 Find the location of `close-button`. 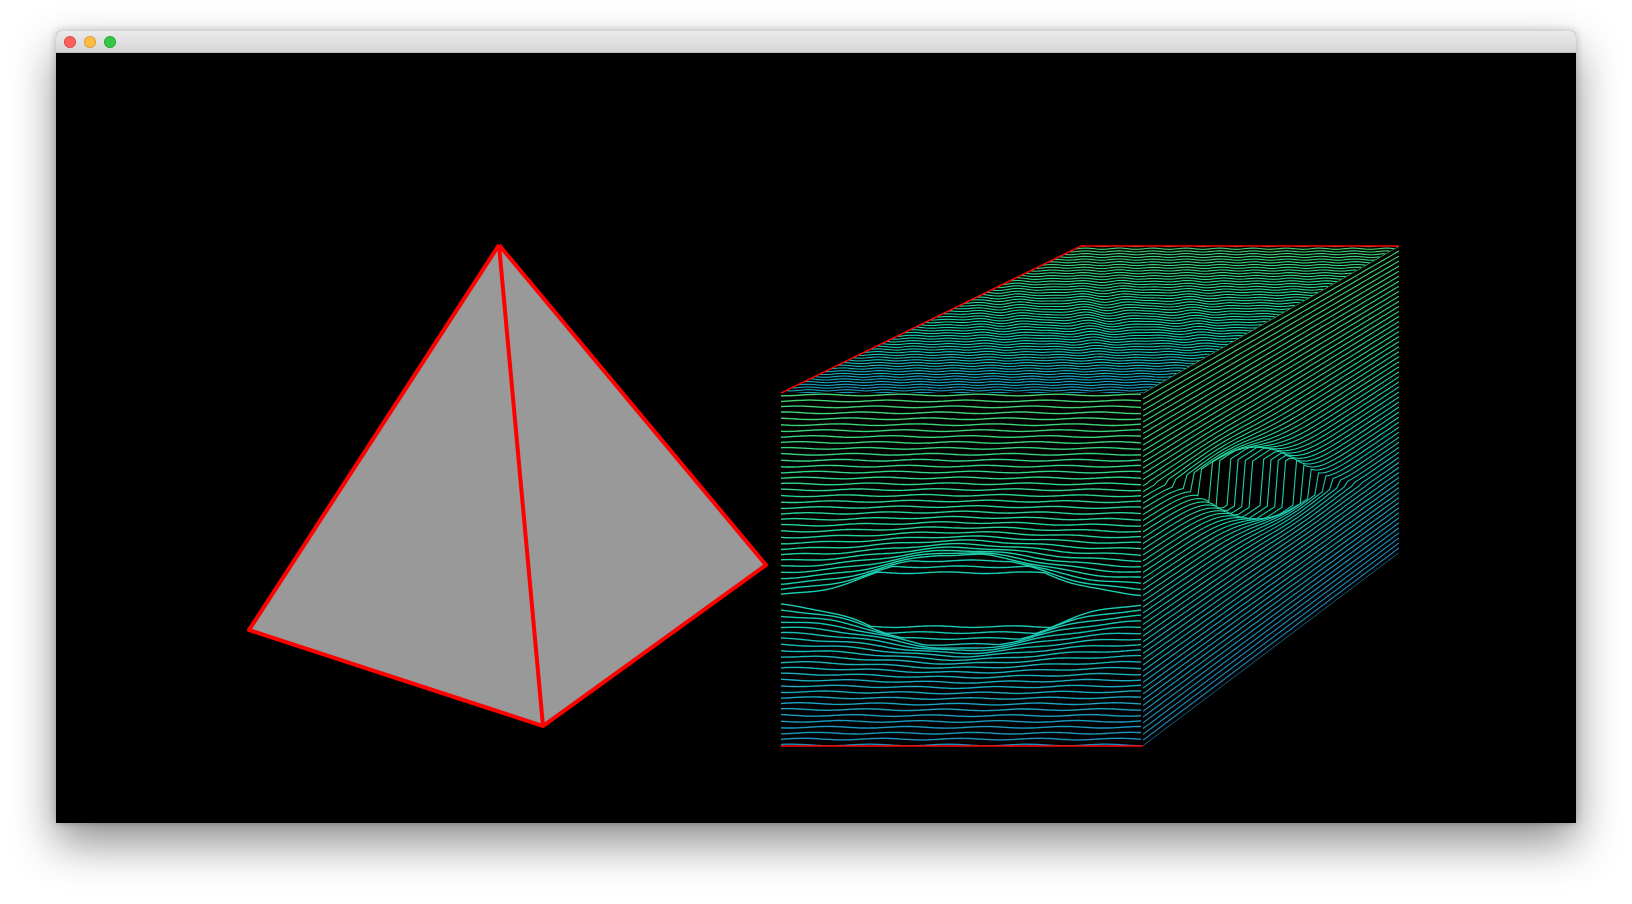

close-button is located at coordinates (70, 42).